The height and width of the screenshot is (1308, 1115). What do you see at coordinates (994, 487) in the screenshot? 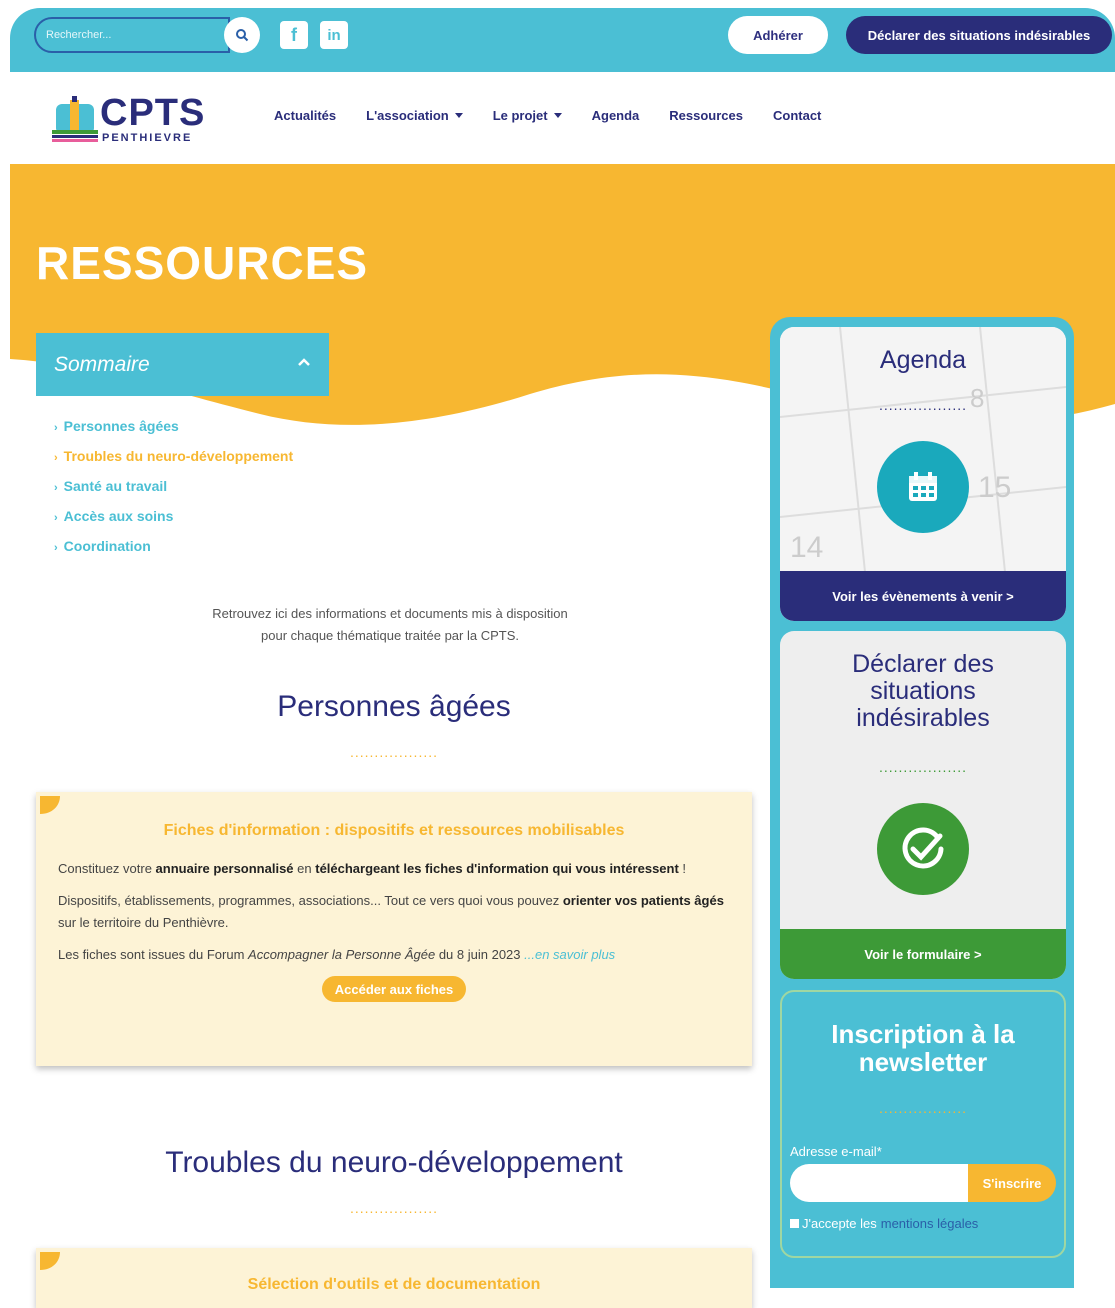
I see `svg-text: 15` at bounding box center [994, 487].